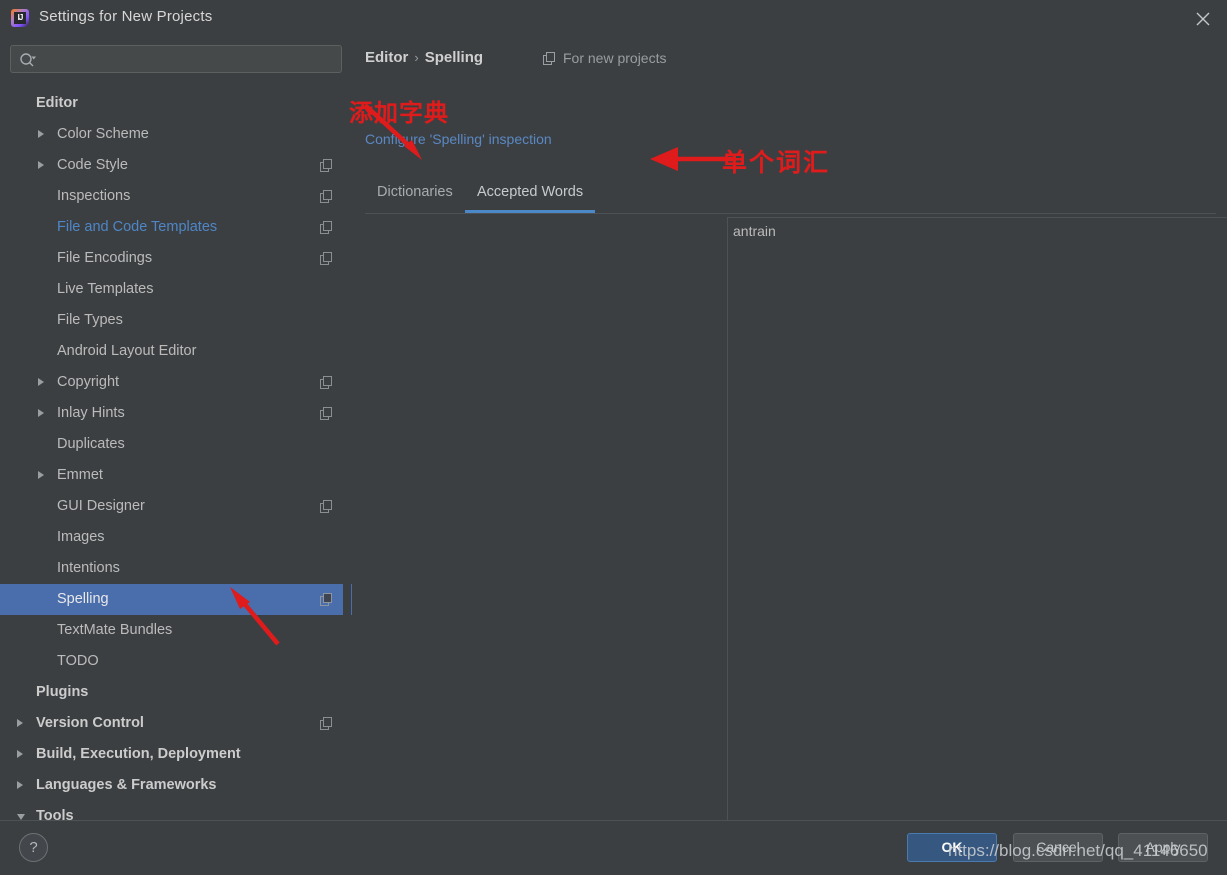 The image size is (1227, 875). I want to click on configure-spelling-inspection-link: Configure 'Spelling' inspection, so click(458, 139).